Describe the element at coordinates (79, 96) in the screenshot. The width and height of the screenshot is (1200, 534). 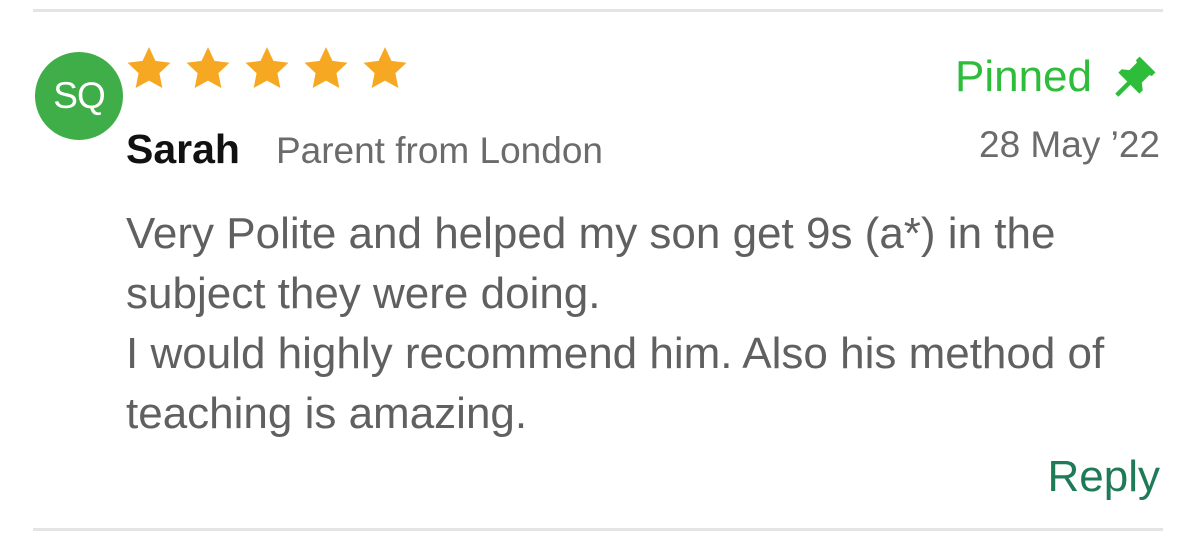
I see `avatar: SQ` at that location.